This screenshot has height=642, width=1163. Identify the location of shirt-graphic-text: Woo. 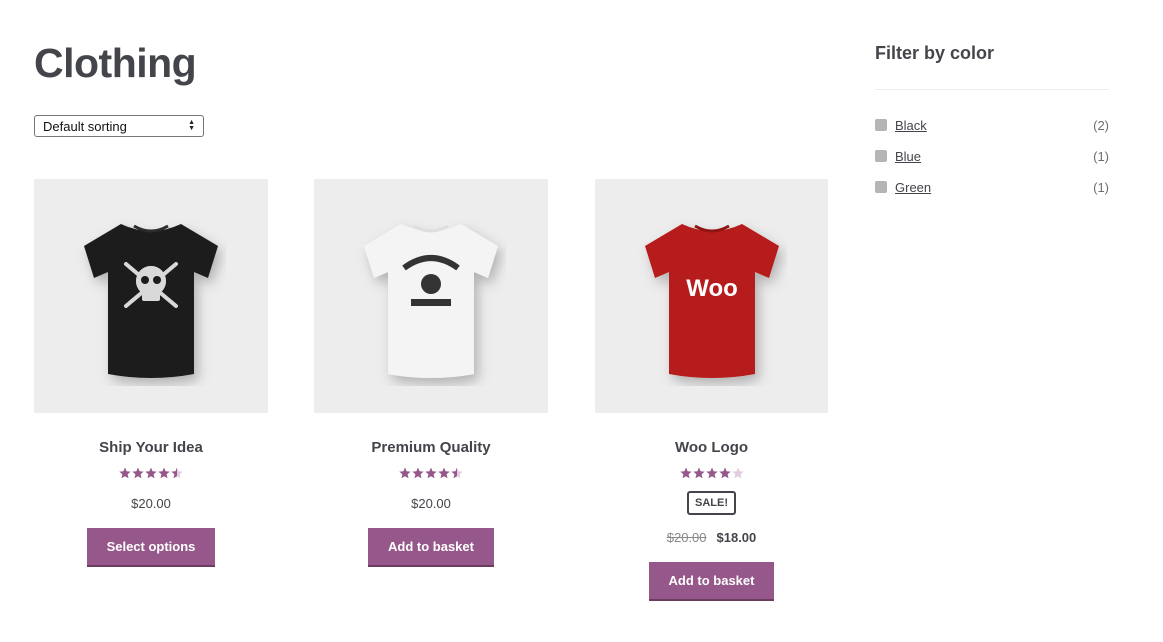
(712, 288).